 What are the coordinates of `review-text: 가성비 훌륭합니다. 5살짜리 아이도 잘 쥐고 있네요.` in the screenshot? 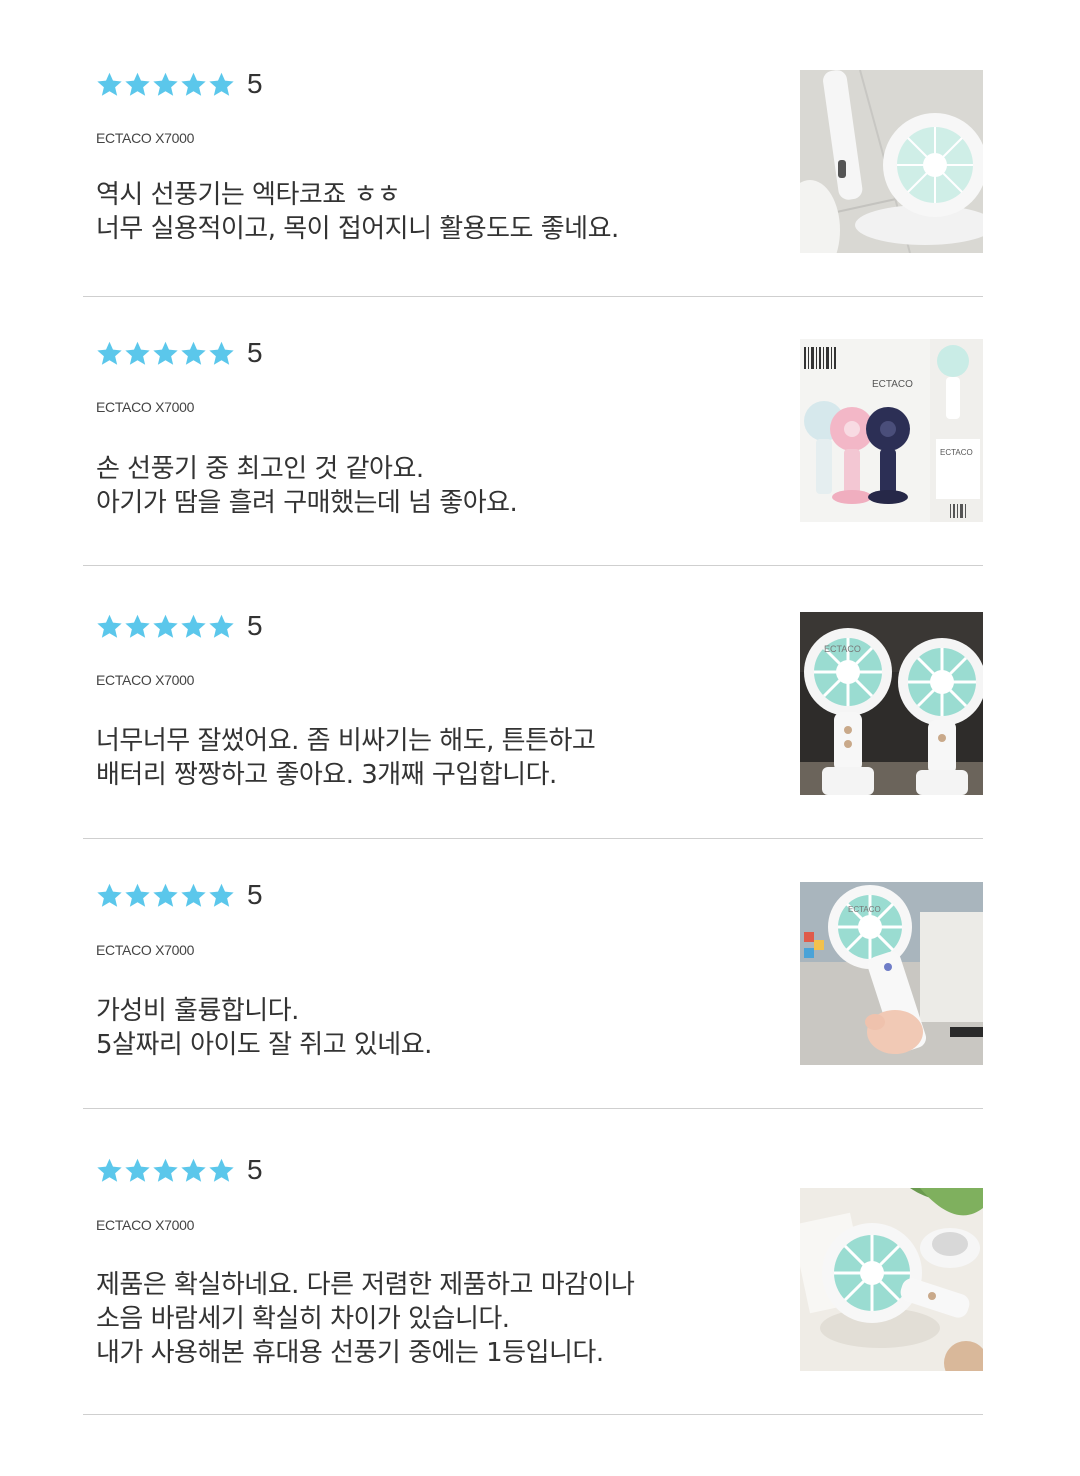 It's located at (416, 1028).